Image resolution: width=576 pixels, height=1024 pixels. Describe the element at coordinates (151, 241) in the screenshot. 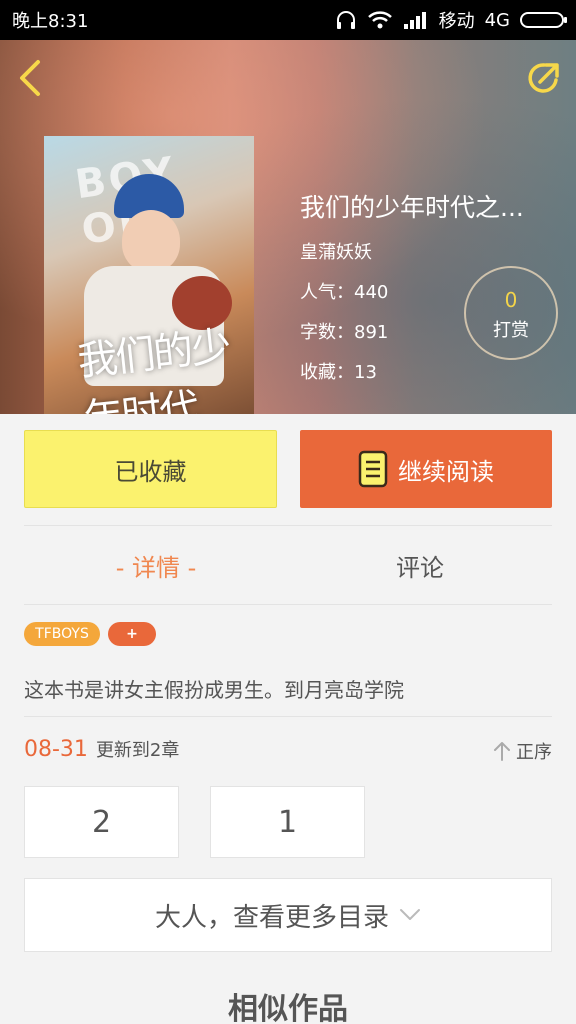

I see `cover-face` at that location.